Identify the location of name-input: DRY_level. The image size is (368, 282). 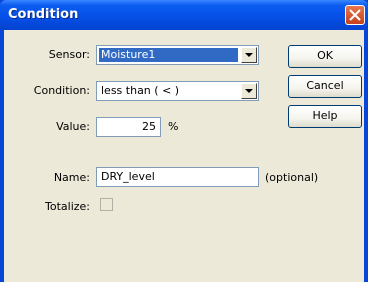
(177, 177).